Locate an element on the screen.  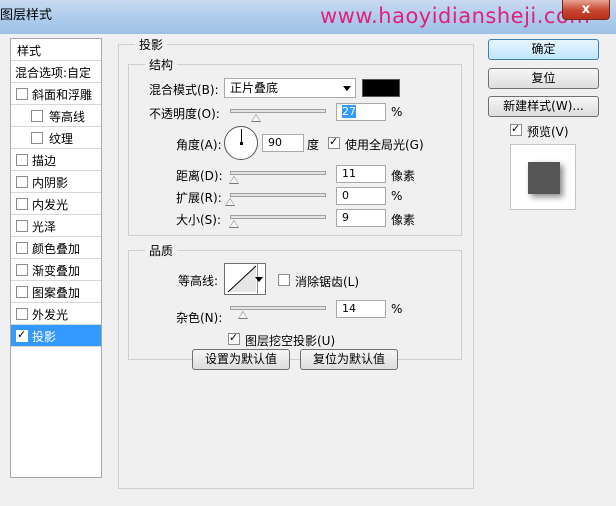
contour-picker is located at coordinates (245, 279).